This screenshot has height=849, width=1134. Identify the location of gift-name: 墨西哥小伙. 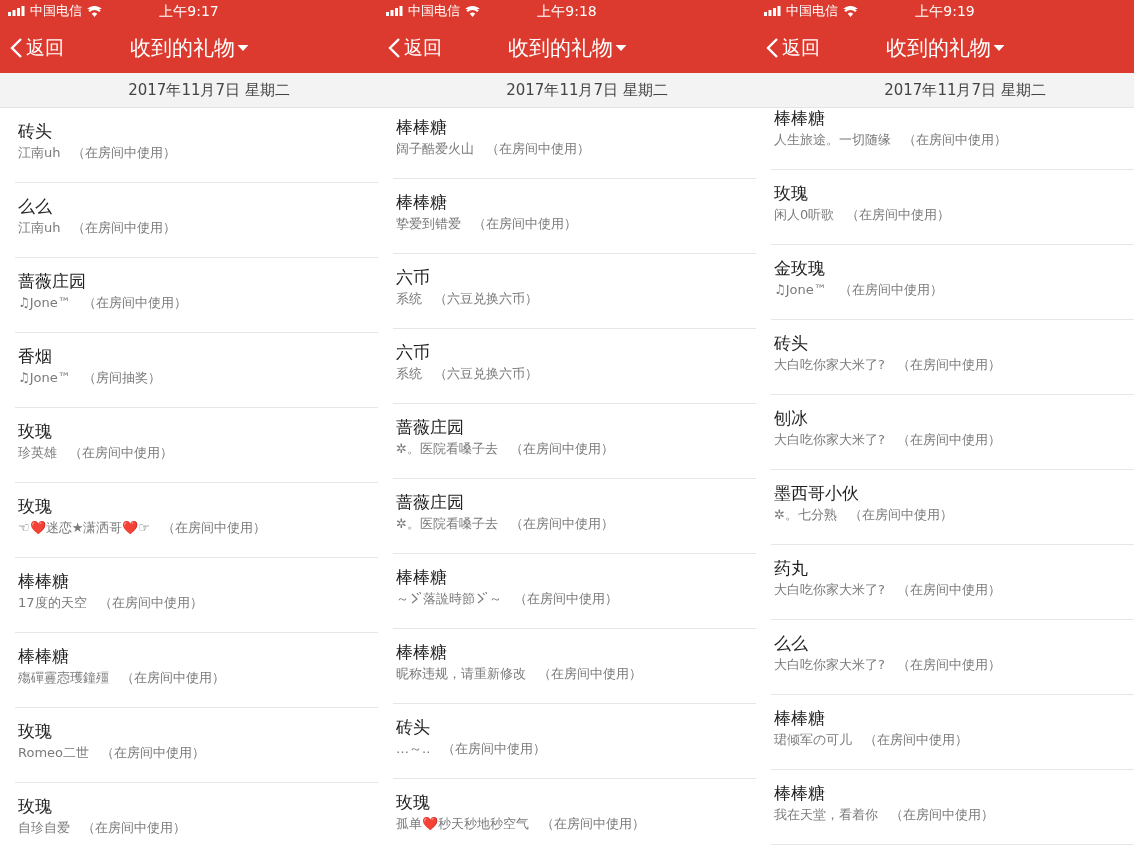
(816, 493).